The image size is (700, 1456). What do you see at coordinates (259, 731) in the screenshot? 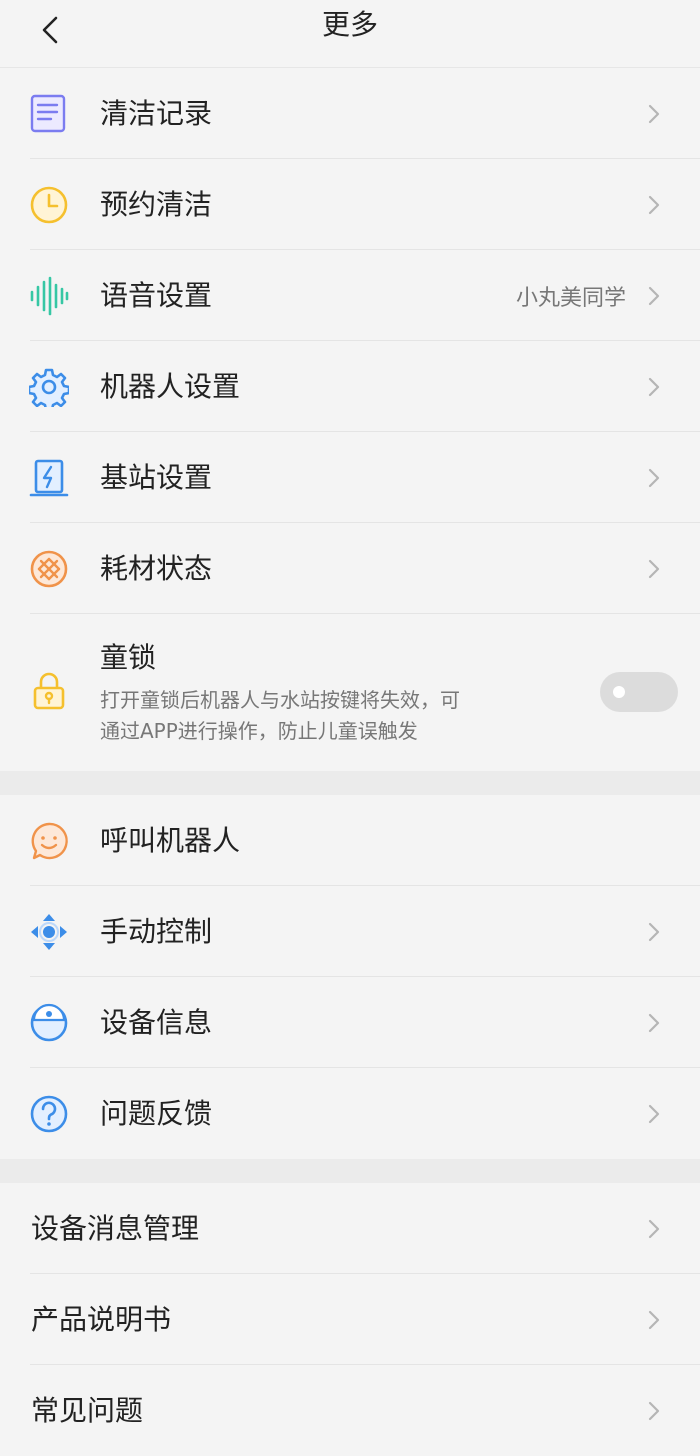
I see `child-lock-description-line-2: 通过APP进行操作，防止儿童误触发` at bounding box center [259, 731].